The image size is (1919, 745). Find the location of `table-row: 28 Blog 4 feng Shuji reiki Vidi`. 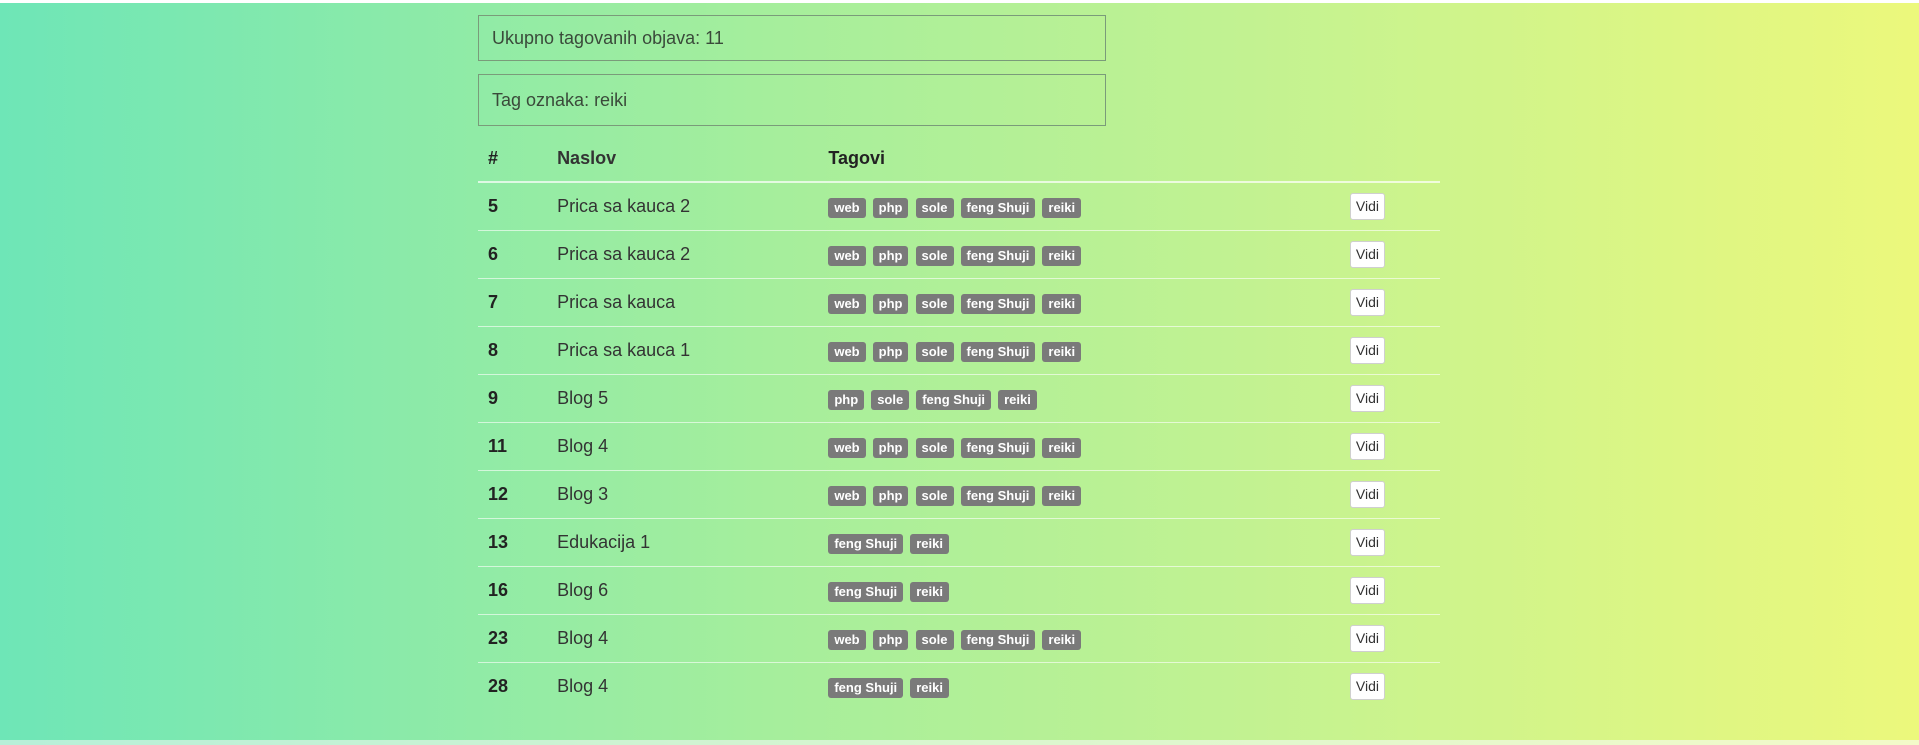

table-row: 28 Blog 4 feng Shuji reiki Vidi is located at coordinates (959, 687).